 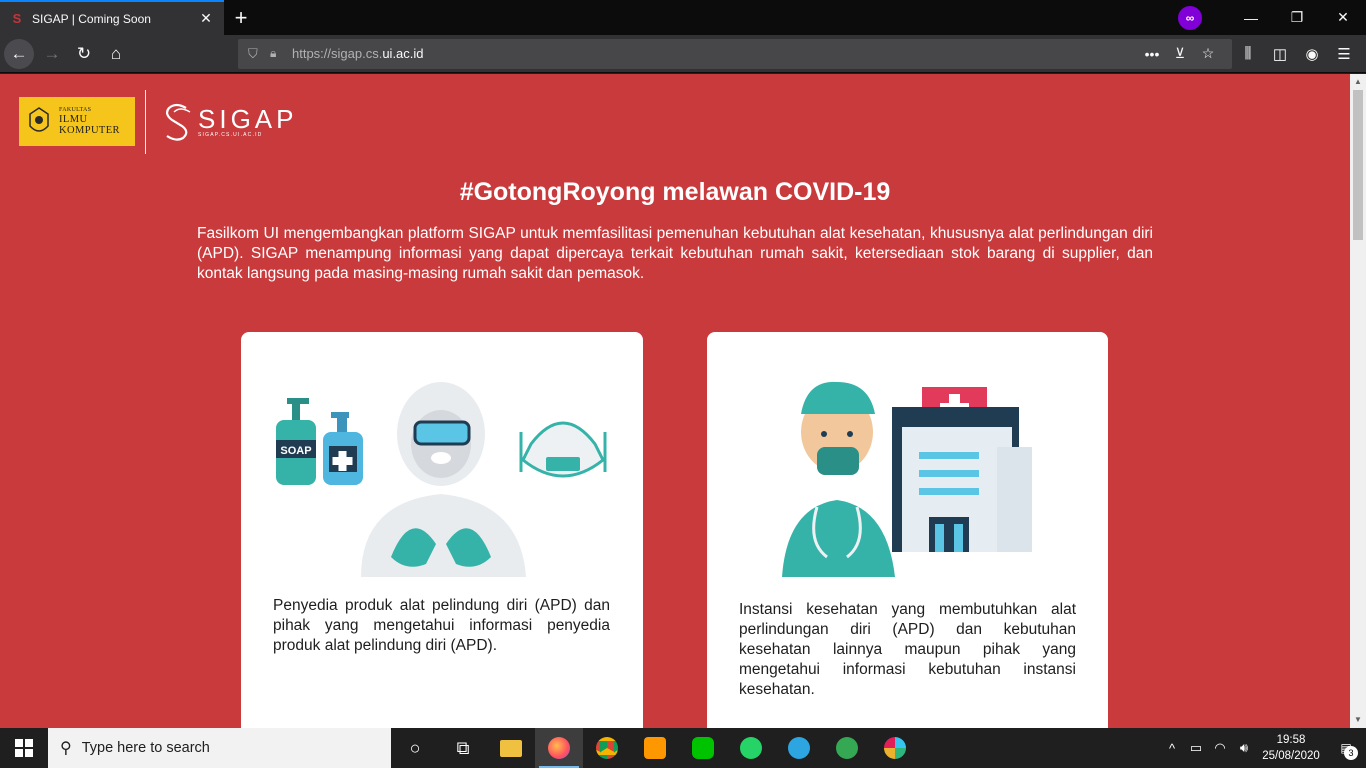 I want to click on sublime-text-icon, so click(x=655, y=748).